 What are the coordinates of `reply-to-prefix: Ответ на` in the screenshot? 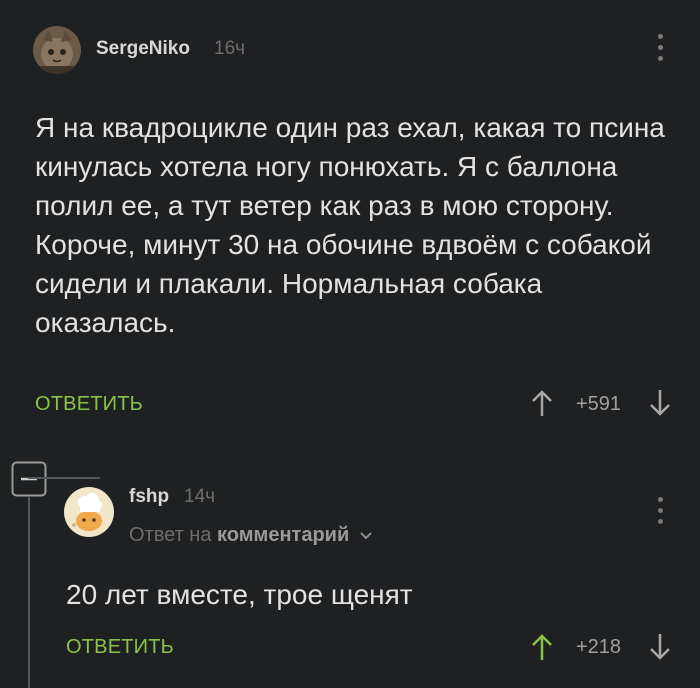 It's located at (170, 535).